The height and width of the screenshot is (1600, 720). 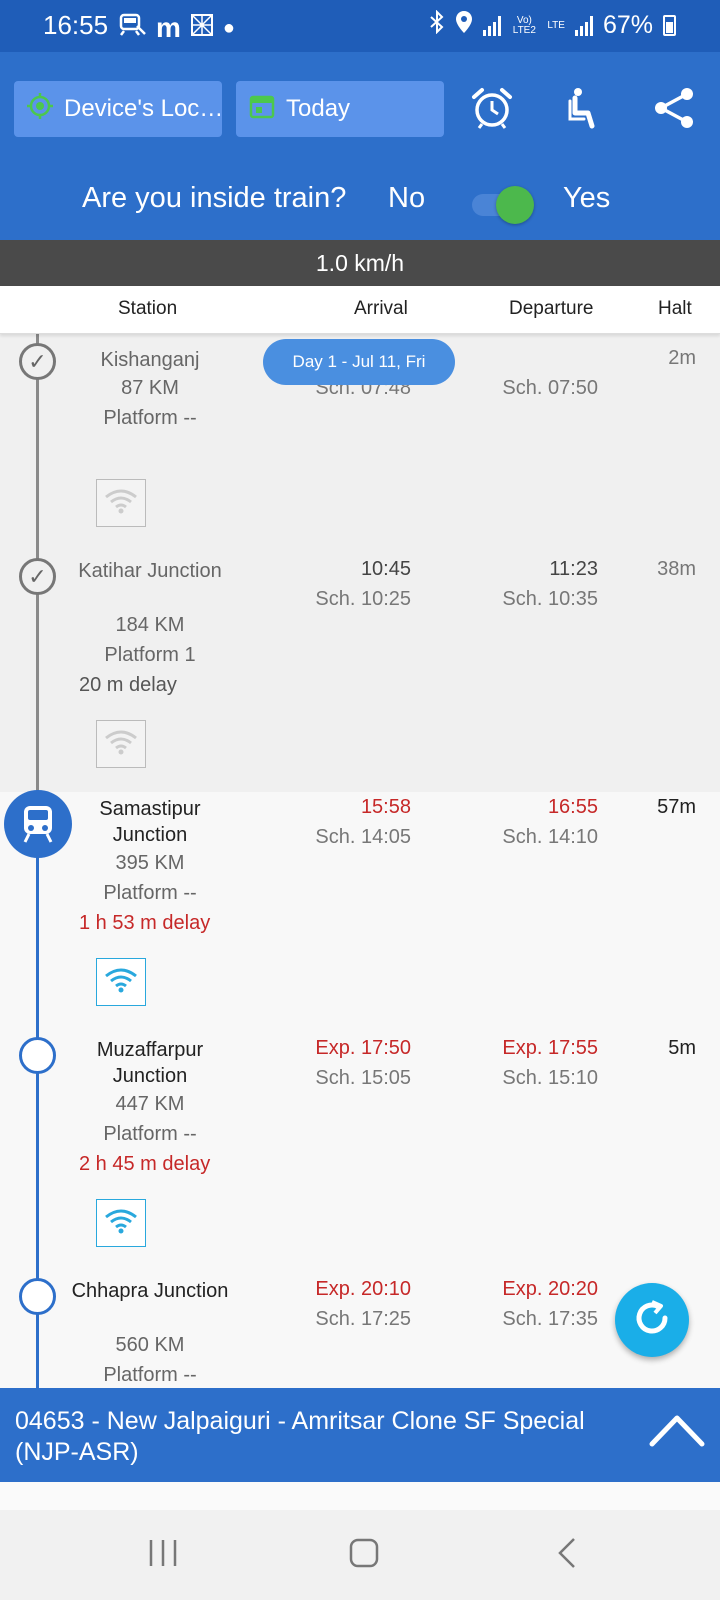 What do you see at coordinates (550, 1319) in the screenshot?
I see `departure-scheduled: Sch. 17:35` at bounding box center [550, 1319].